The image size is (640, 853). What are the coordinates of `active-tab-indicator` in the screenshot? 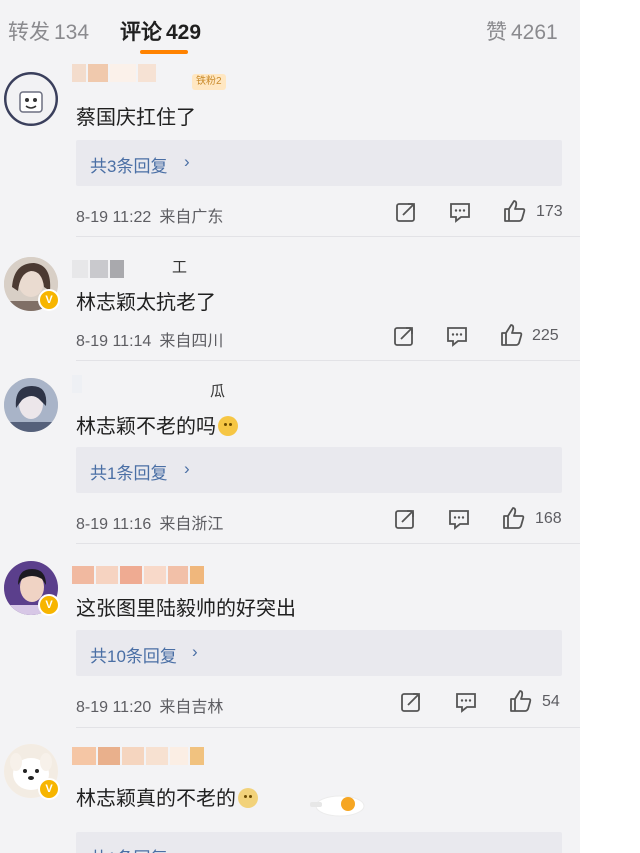 It's located at (164, 52).